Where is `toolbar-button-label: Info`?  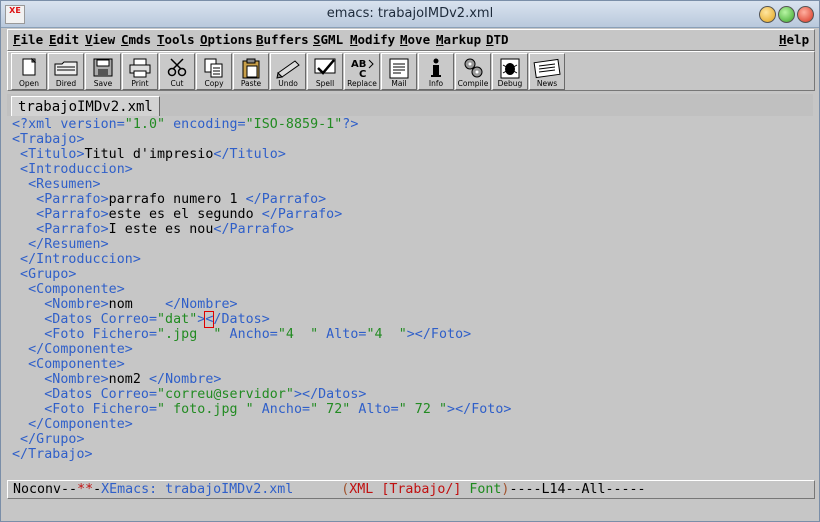 toolbar-button-label: Info is located at coordinates (436, 83).